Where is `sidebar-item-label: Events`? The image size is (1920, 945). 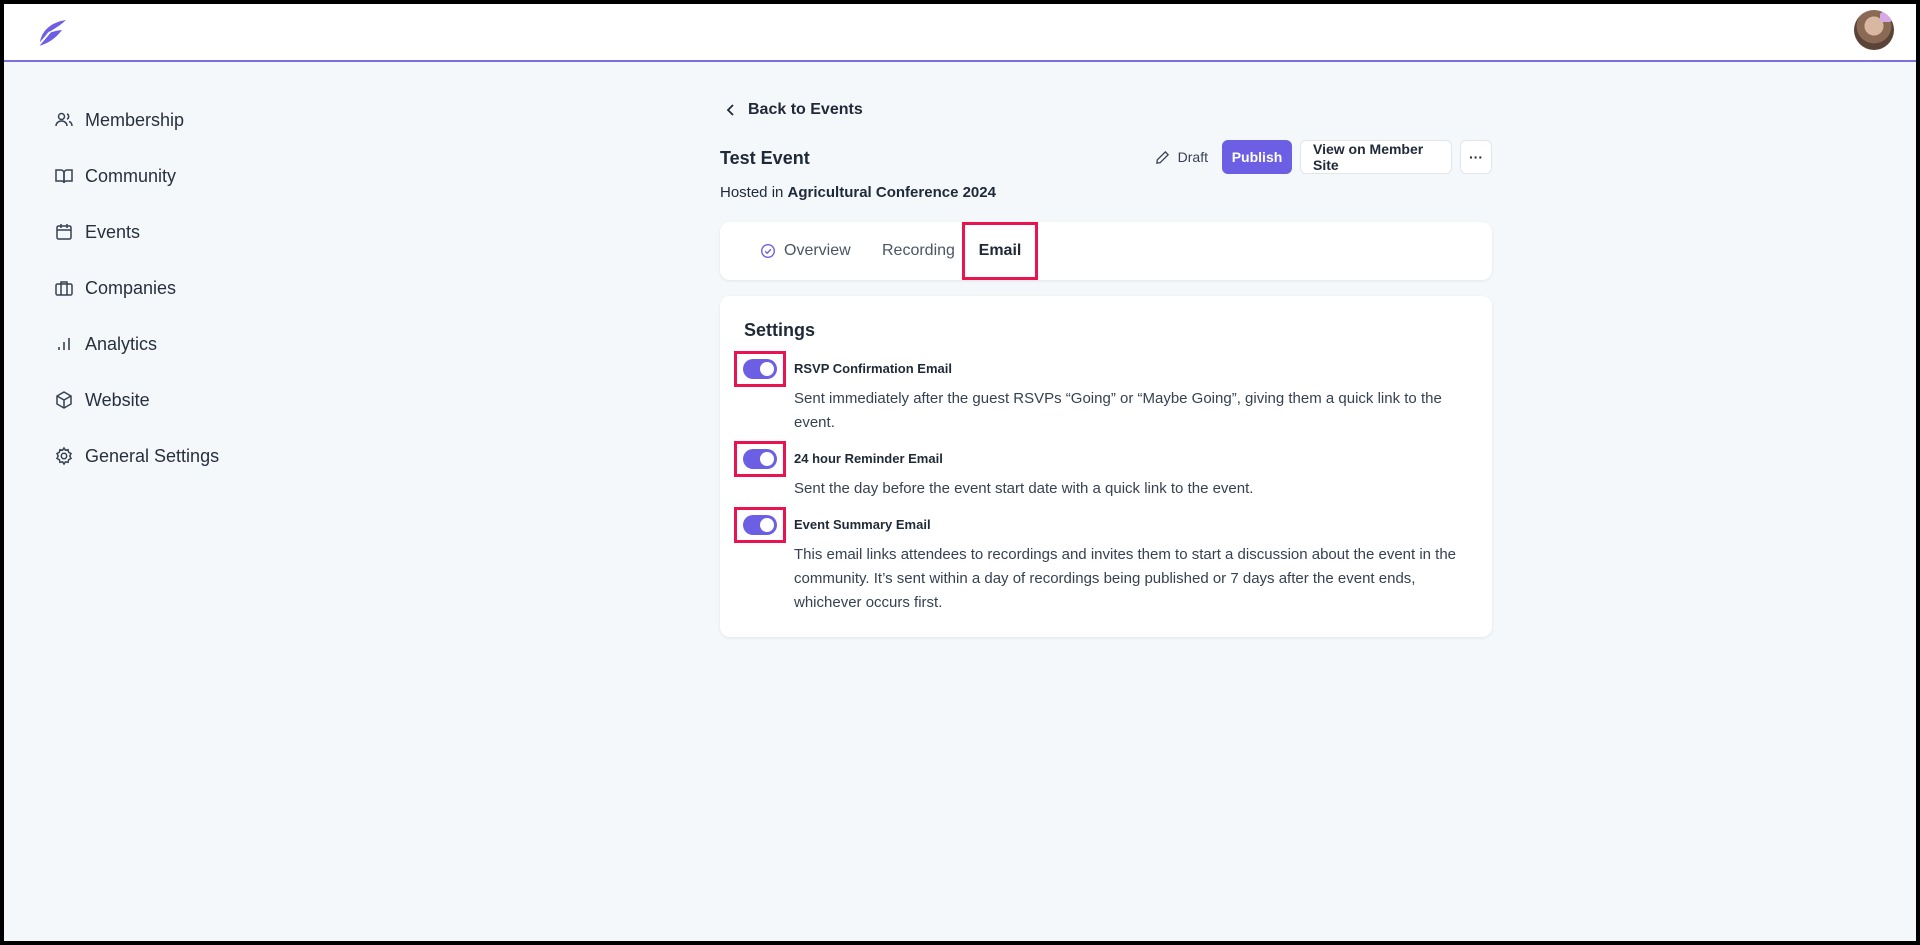 sidebar-item-label: Events is located at coordinates (113, 231).